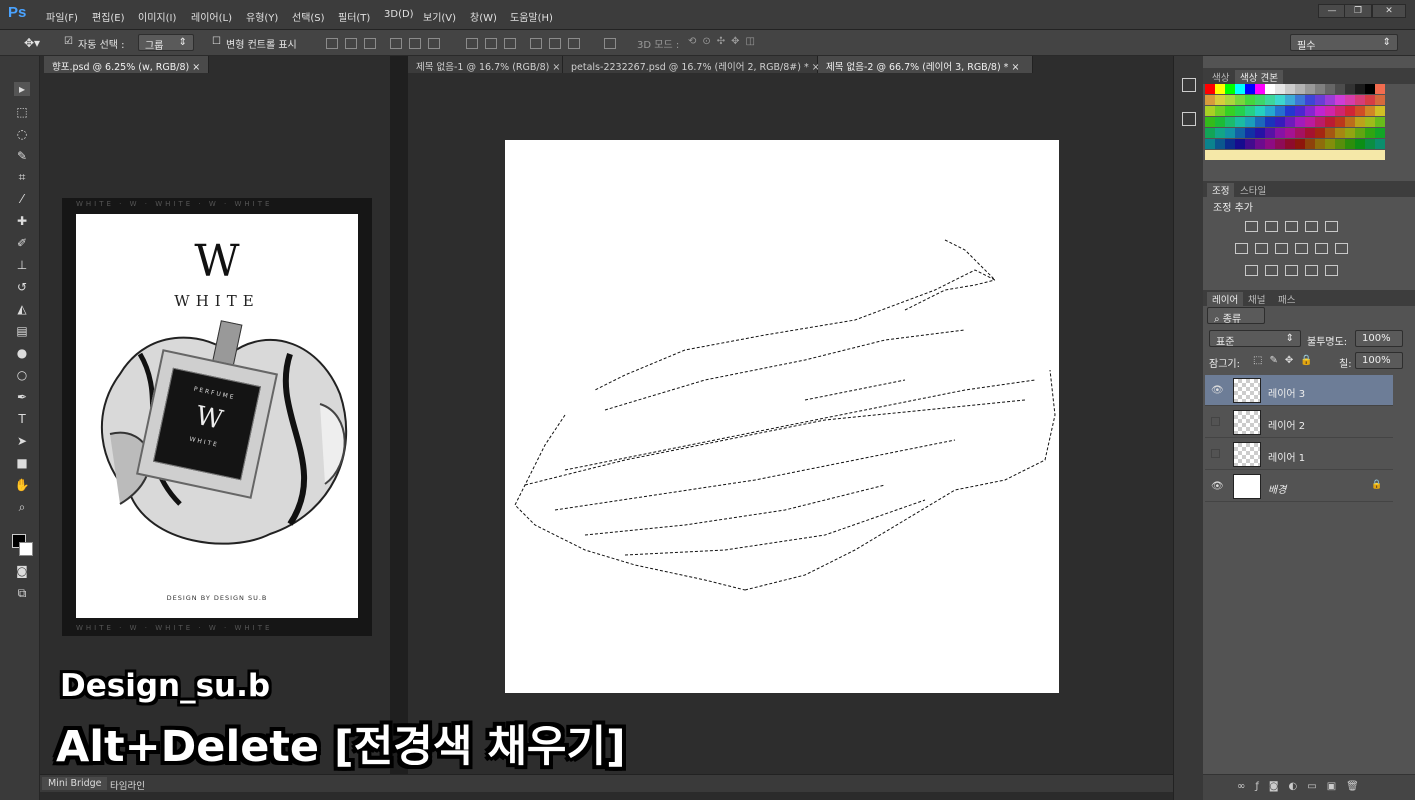 The width and height of the screenshot is (1415, 800). Describe the element at coordinates (1309, 787) in the screenshot. I see `layers-footer-icons: ∞ƒ◙◐▭▣🗑` at that location.